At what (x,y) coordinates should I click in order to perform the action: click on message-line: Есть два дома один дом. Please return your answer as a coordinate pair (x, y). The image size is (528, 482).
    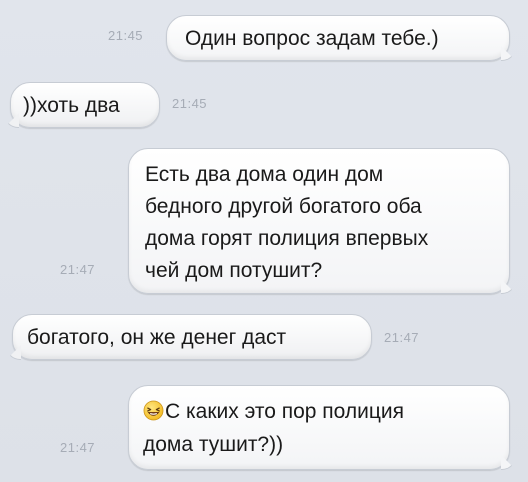
    Looking at the image, I should click on (264, 174).